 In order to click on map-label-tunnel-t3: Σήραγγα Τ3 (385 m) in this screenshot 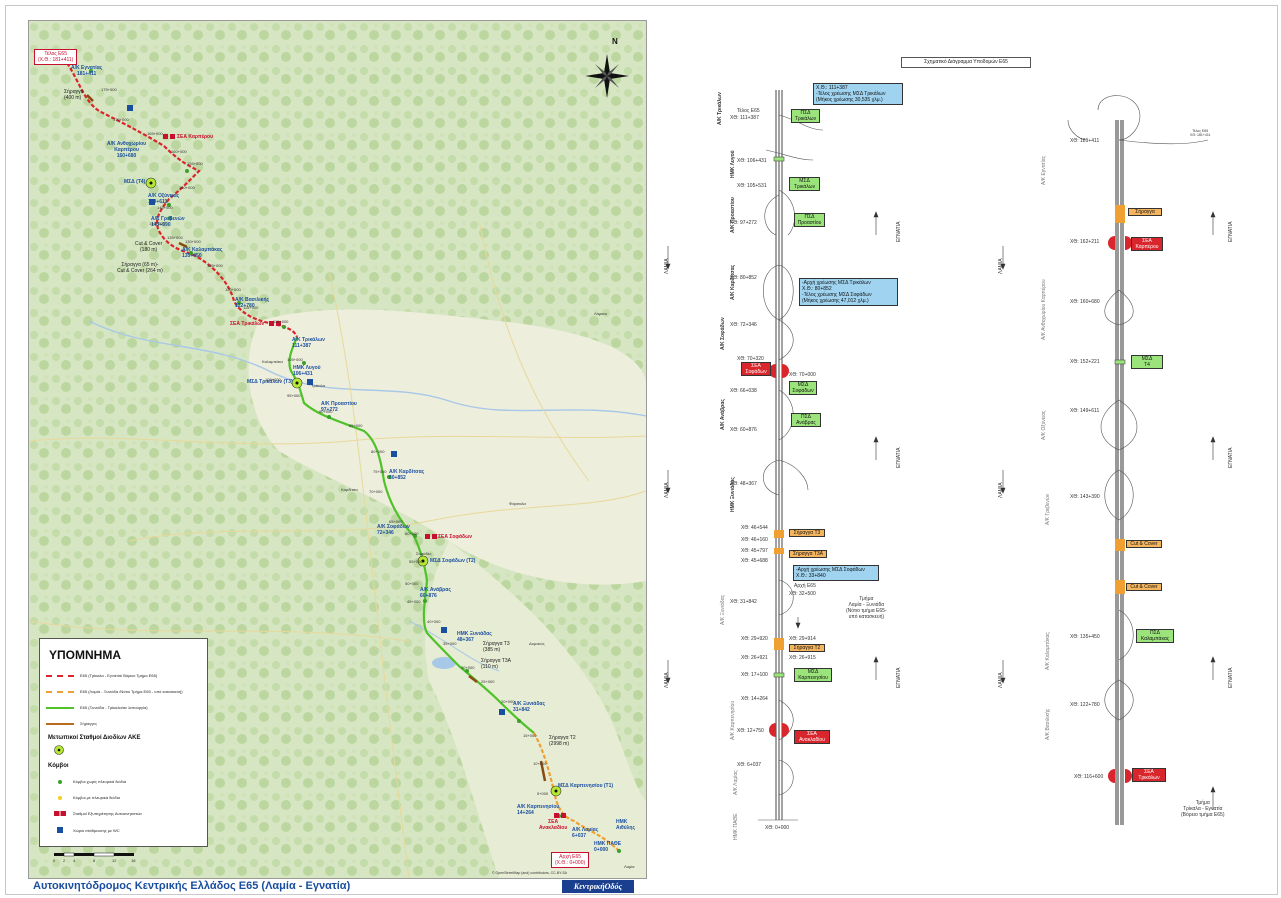, I will do `click(496, 647)`.